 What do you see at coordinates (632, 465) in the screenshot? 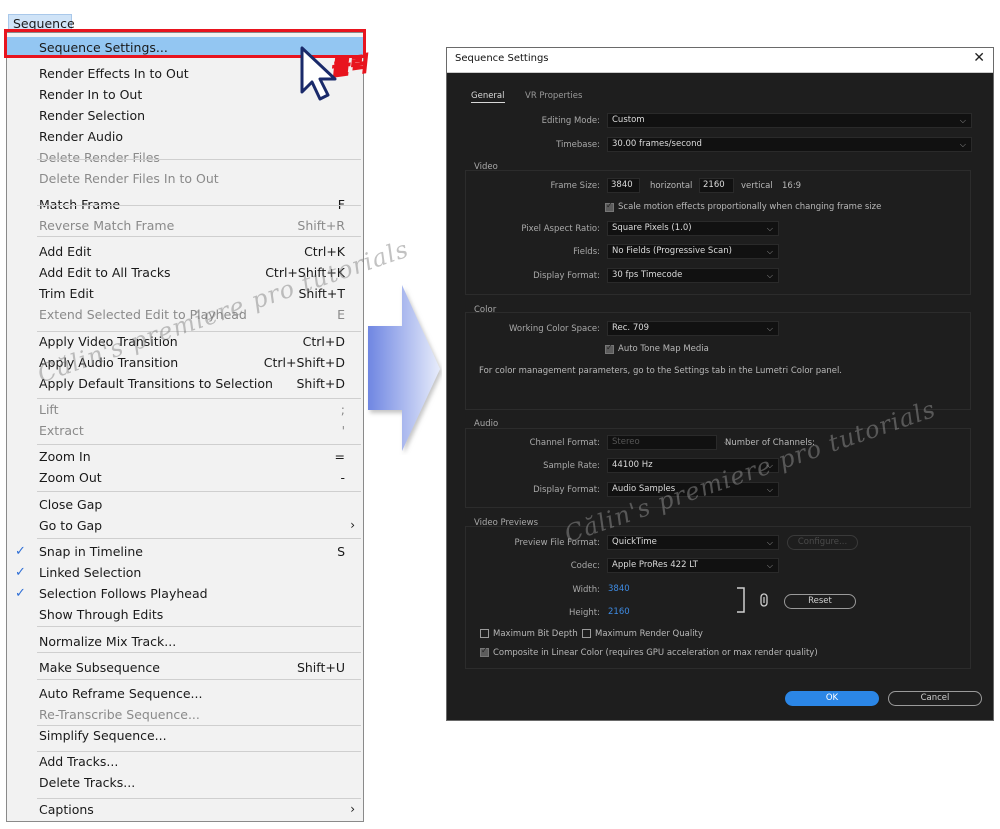
I see `sample-rate-value: 44100 Hz` at bounding box center [632, 465].